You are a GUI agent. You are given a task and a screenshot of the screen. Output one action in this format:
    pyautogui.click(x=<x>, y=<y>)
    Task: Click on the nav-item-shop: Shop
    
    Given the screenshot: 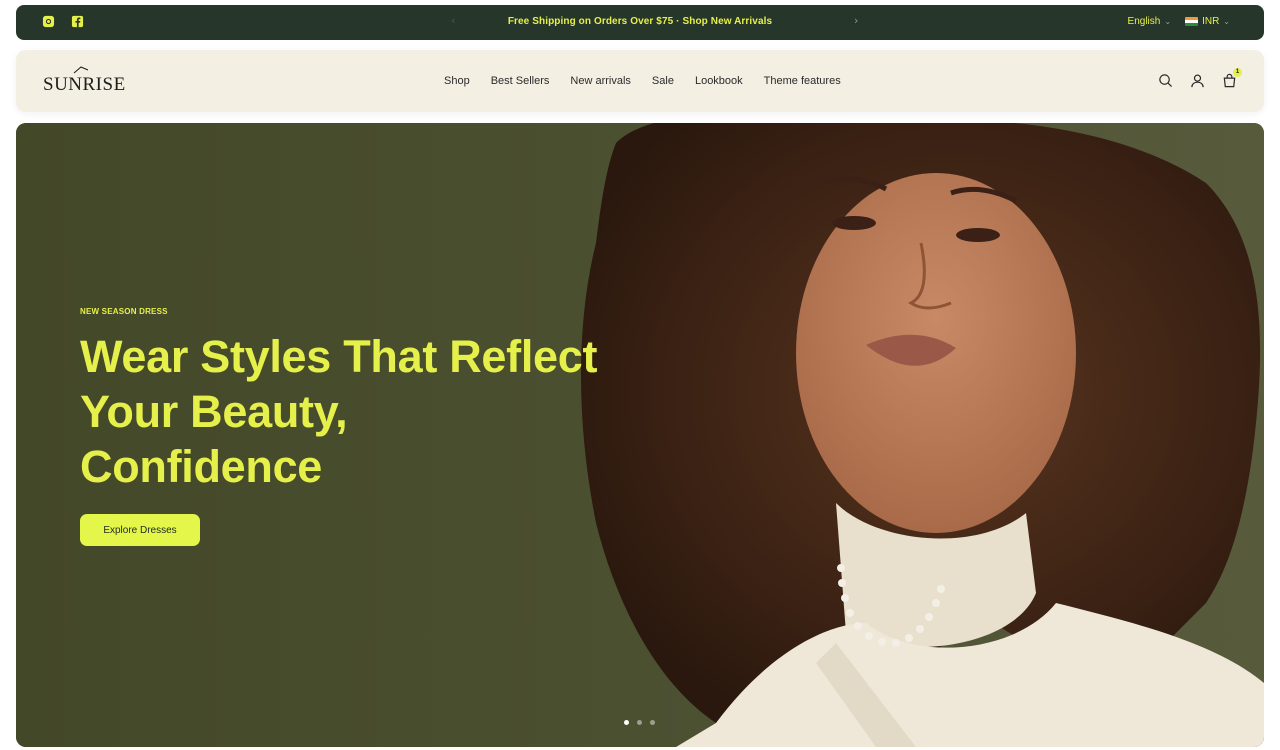 What is the action you would take?
    pyautogui.click(x=457, y=81)
    